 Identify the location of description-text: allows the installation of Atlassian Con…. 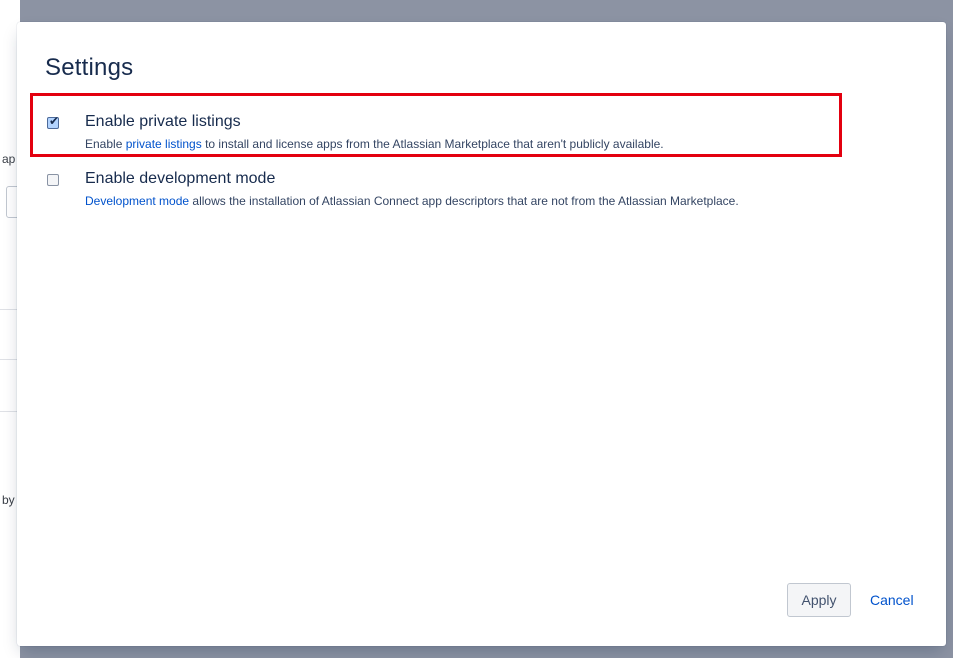
(464, 201).